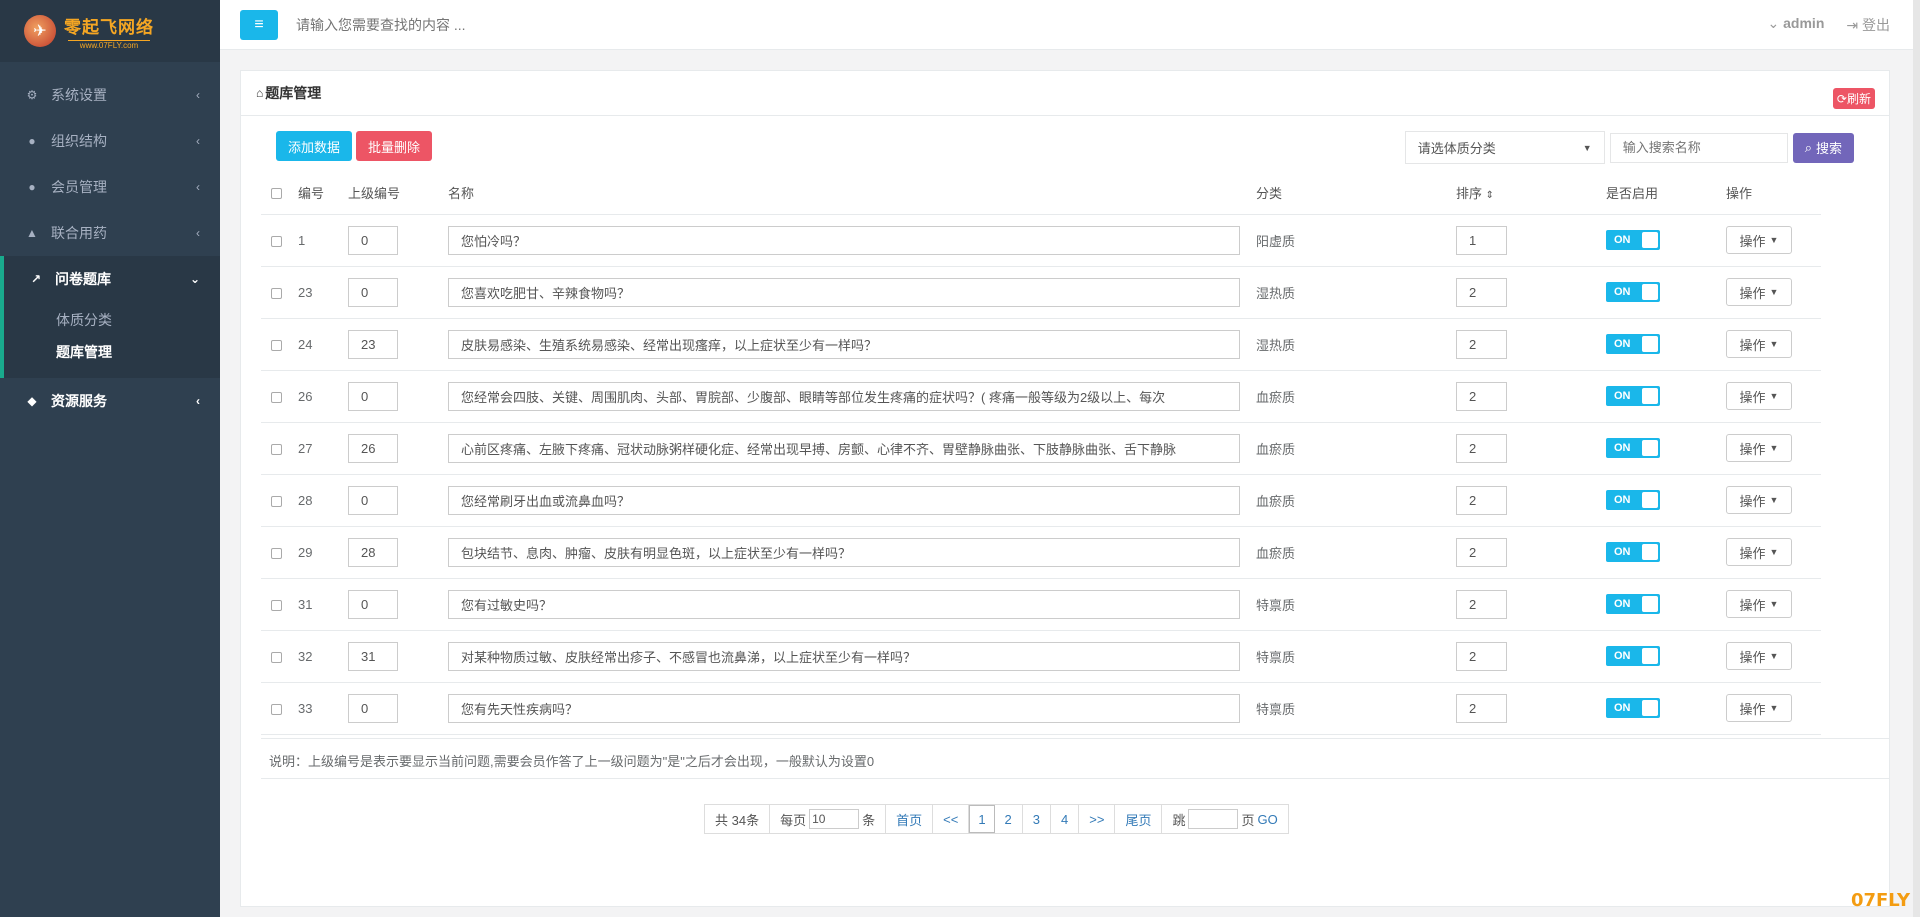  Describe the element at coordinates (910, 819) in the screenshot. I see `first-page-link: 首页` at that location.